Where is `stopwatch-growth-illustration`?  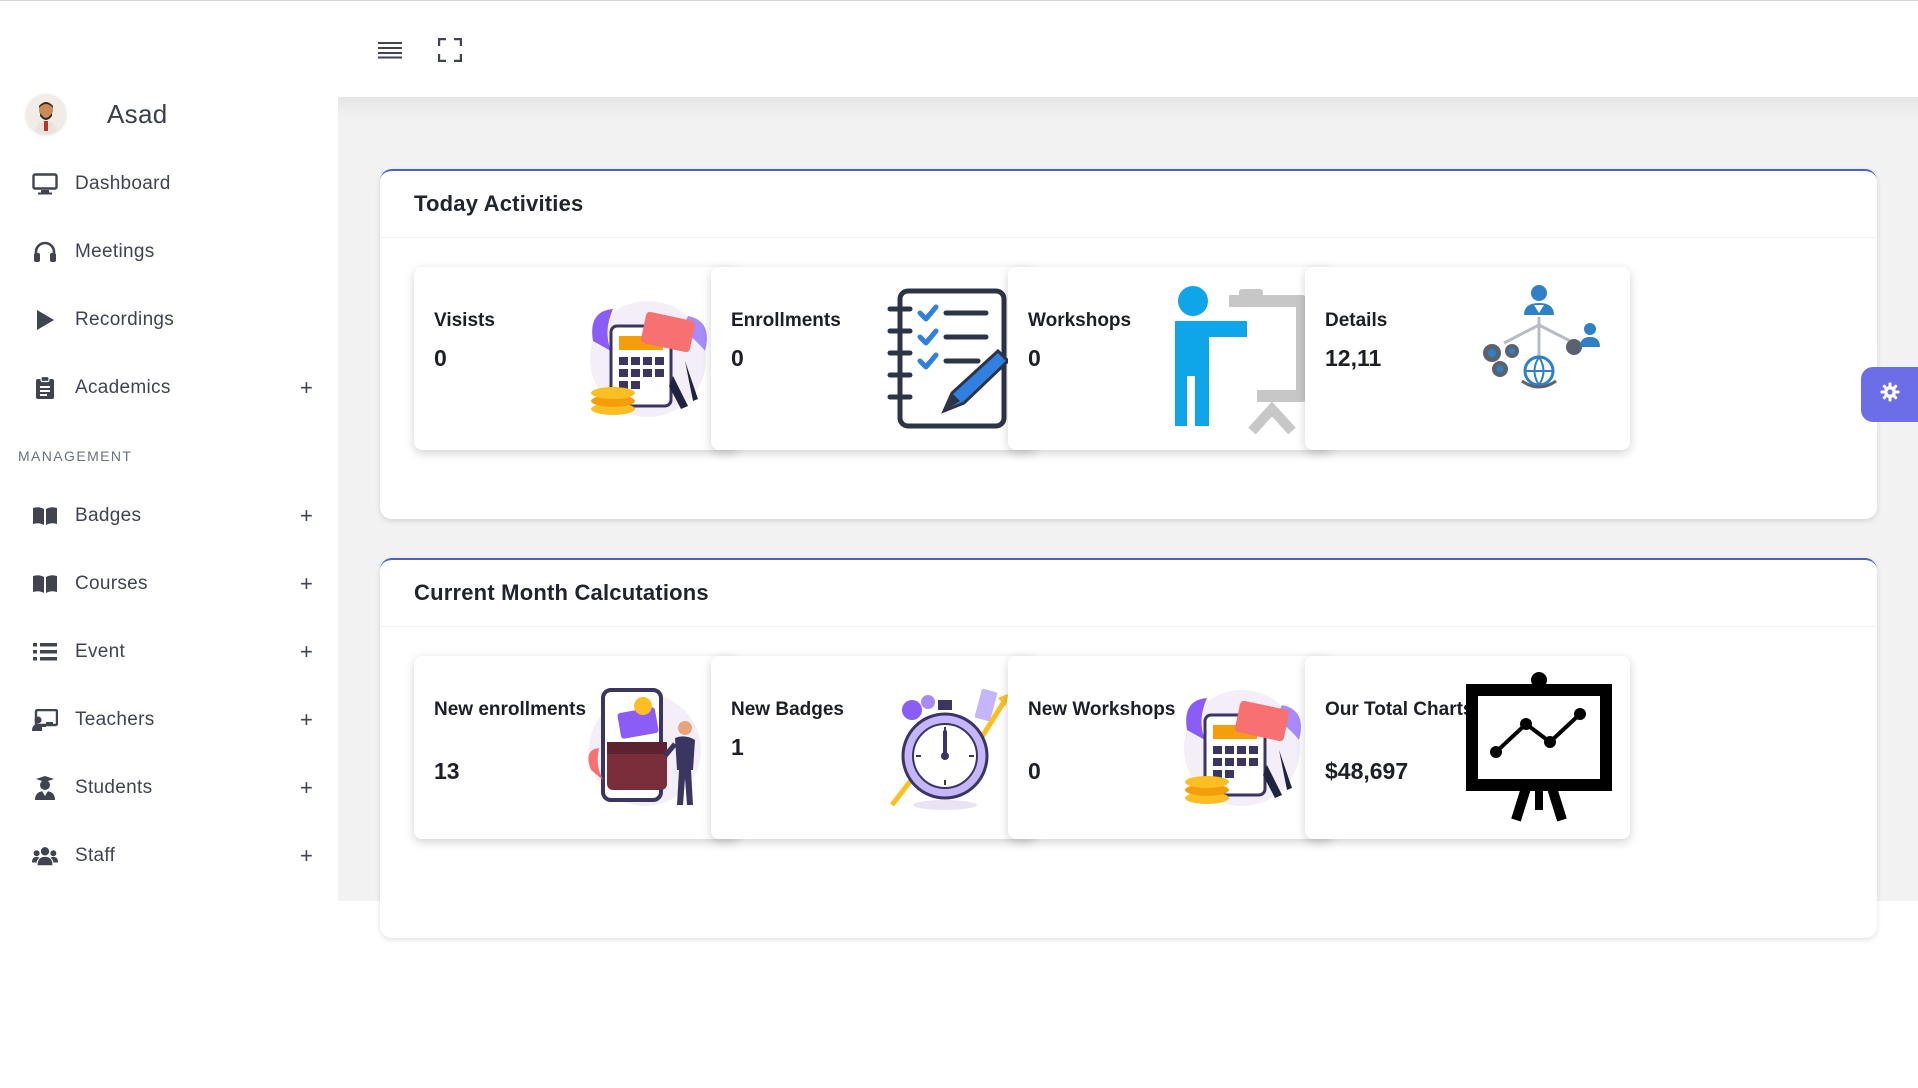 stopwatch-growth-illustration is located at coordinates (945, 747).